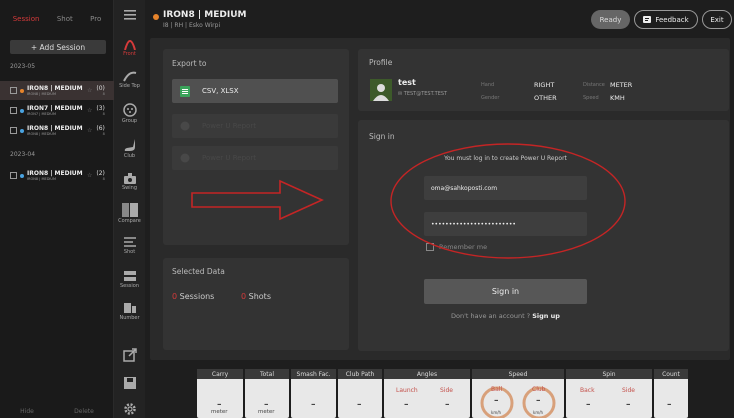 This screenshot has height=418, width=734. What do you see at coordinates (313, 393) in the screenshot?
I see `metric-smash-factor: Smash Fac. –` at bounding box center [313, 393].